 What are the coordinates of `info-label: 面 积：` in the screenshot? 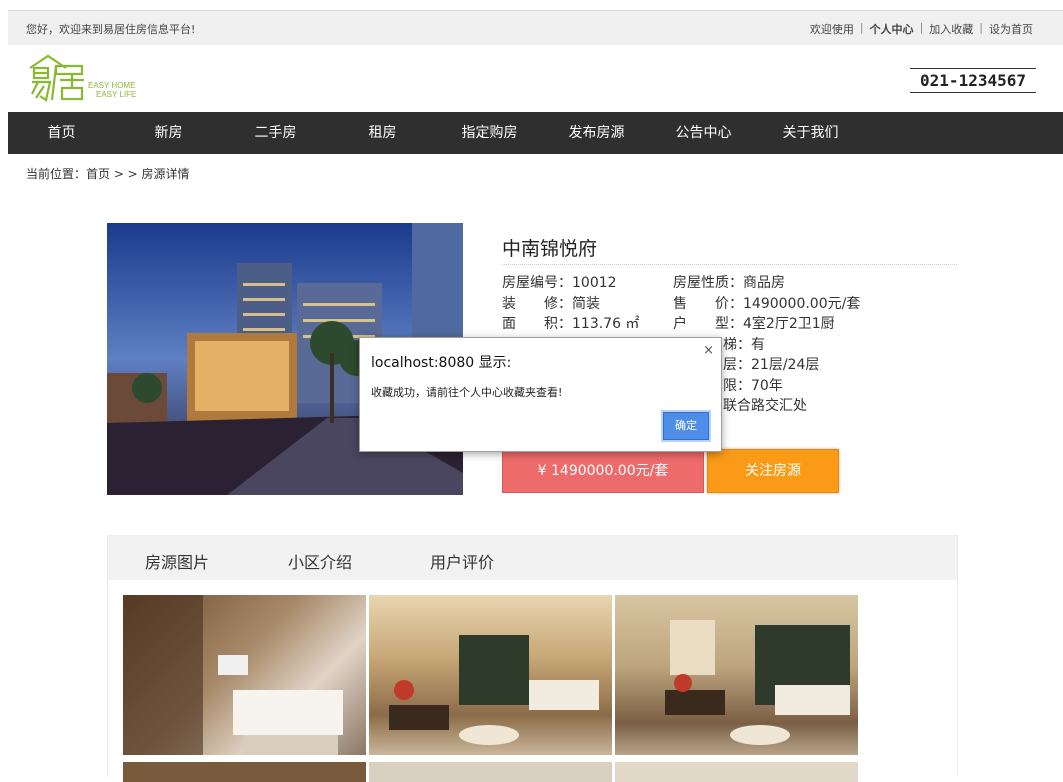 It's located at (537, 324).